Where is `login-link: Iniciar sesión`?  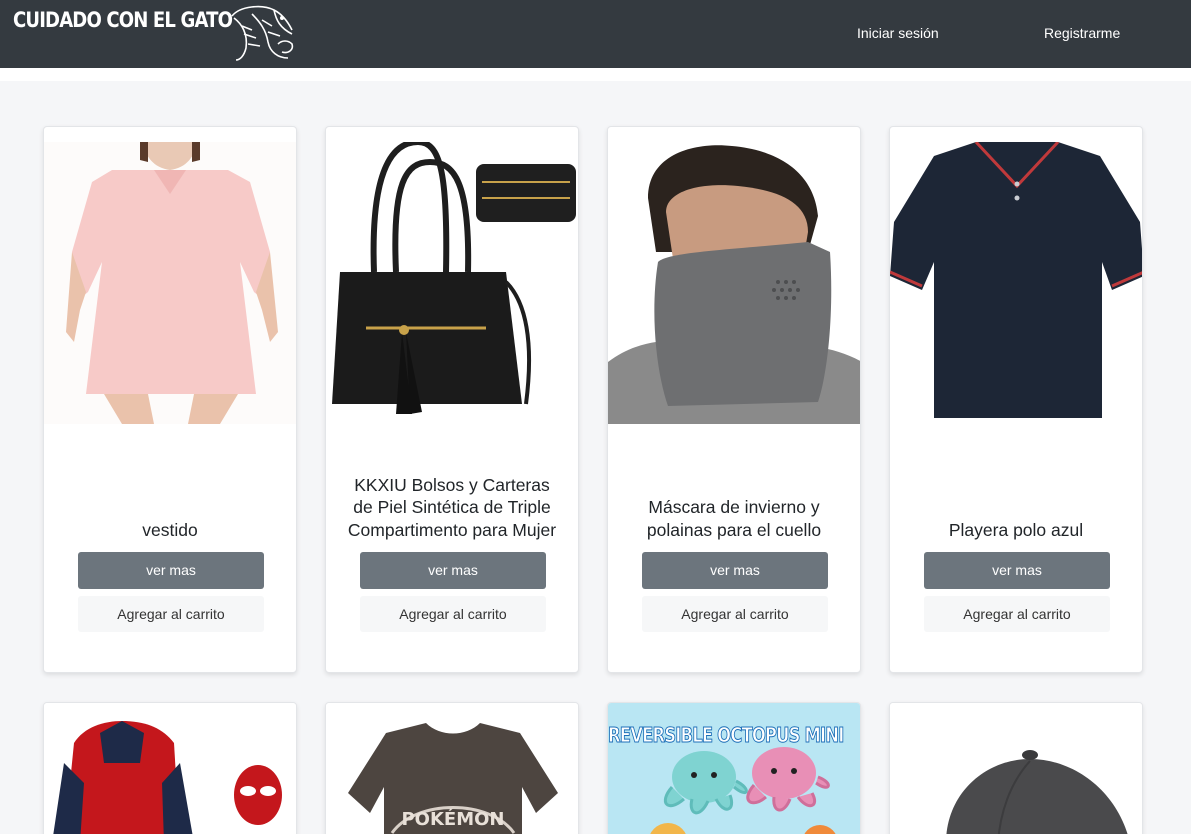
login-link: Iniciar sesión is located at coordinates (898, 33).